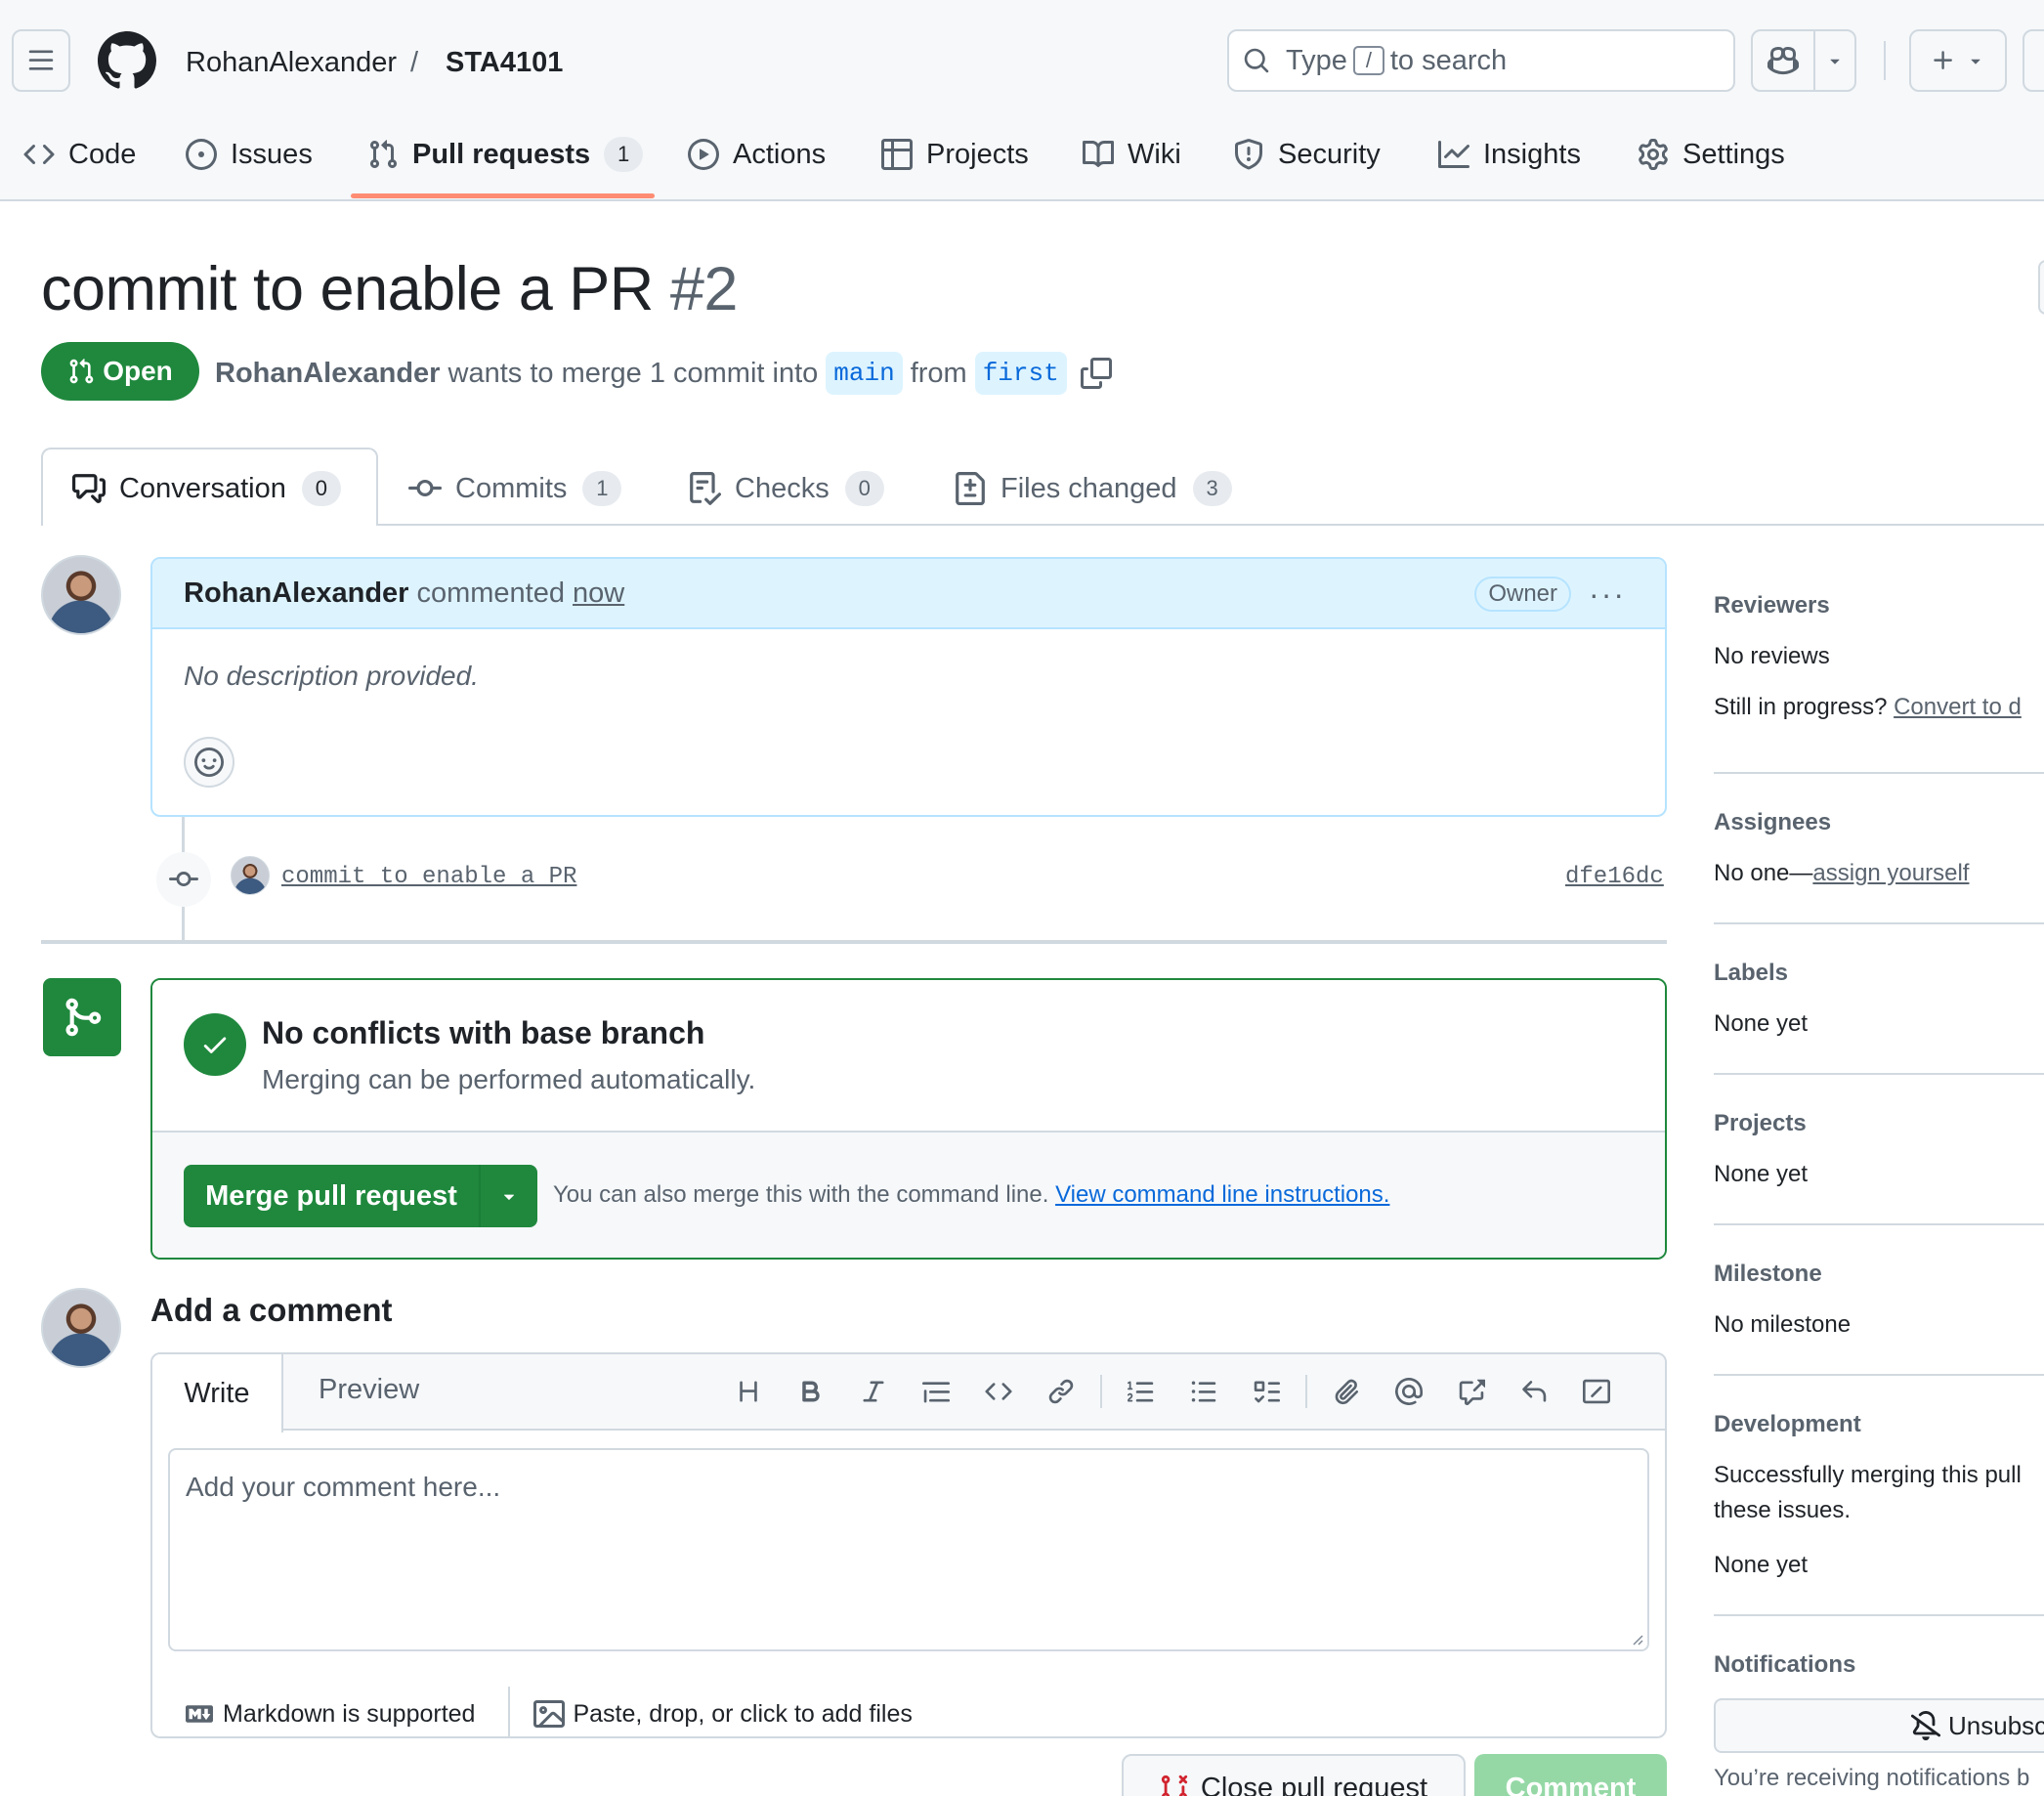 Image resolution: width=2044 pixels, height=1796 pixels. What do you see at coordinates (748, 1391) in the screenshot?
I see `heading-button` at bounding box center [748, 1391].